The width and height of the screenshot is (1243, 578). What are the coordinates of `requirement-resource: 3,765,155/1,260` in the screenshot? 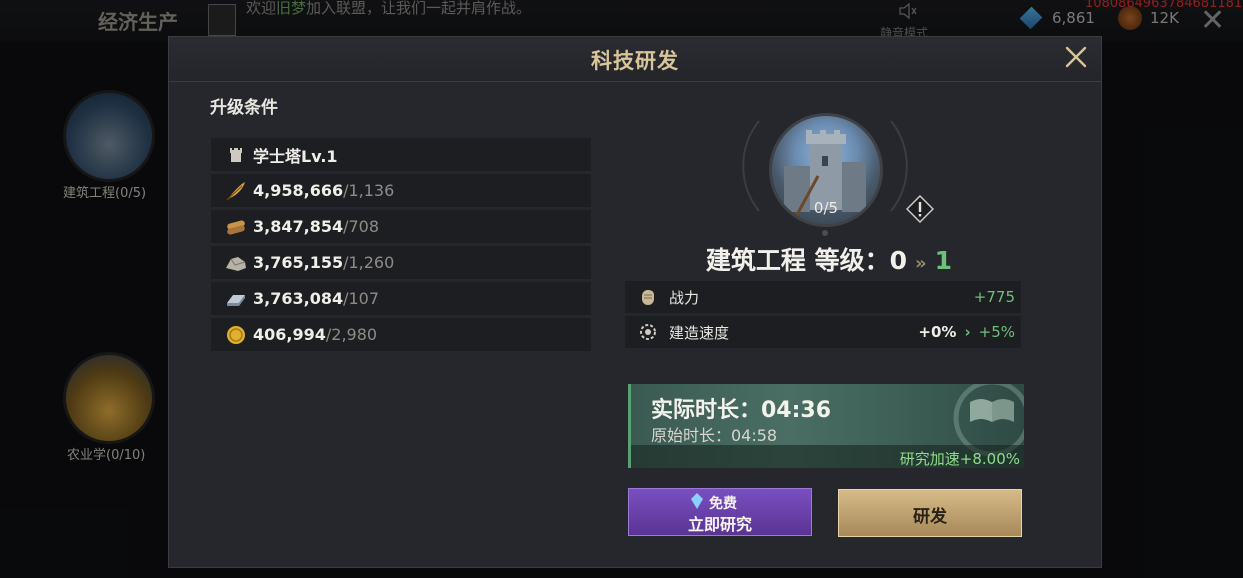 It's located at (401, 262).